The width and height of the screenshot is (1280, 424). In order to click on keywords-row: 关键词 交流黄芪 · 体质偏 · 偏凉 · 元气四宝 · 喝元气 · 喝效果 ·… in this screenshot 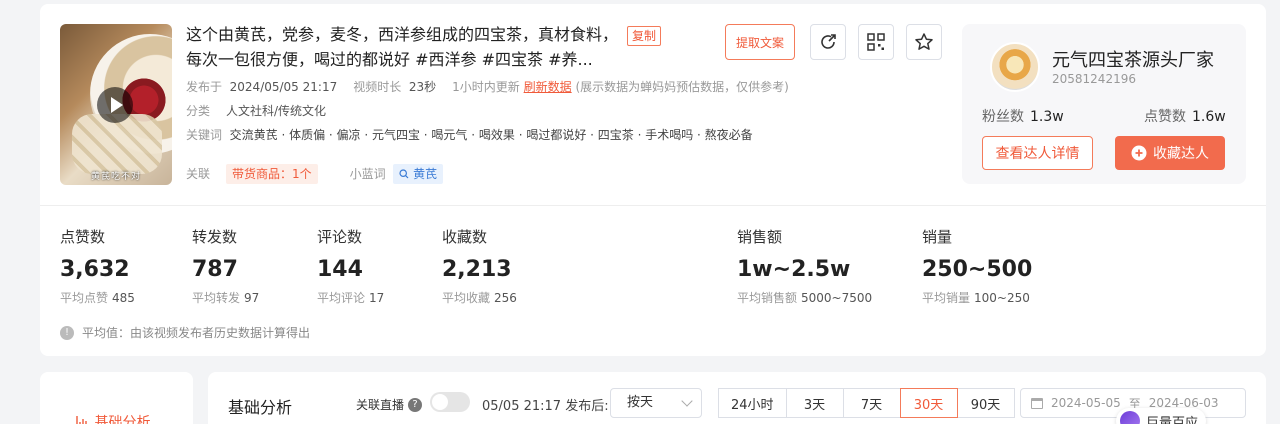, I will do `click(469, 135)`.